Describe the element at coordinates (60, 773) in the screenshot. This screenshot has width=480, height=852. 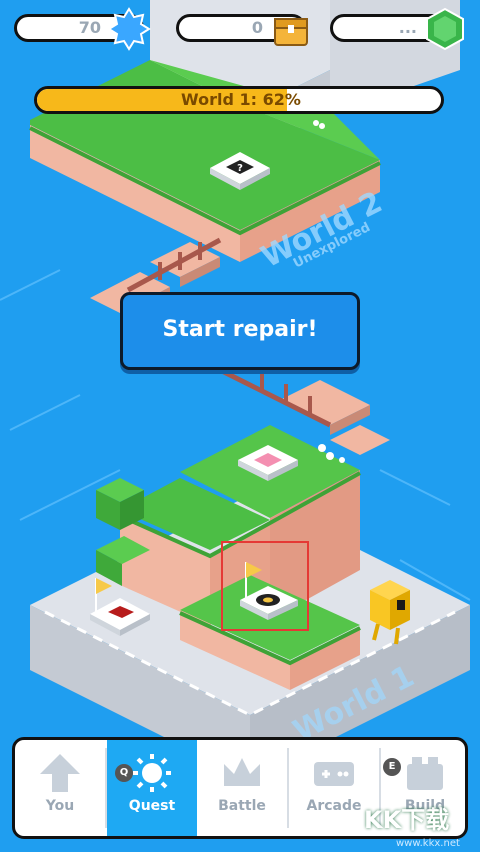
I see `arrow-up-icon` at that location.